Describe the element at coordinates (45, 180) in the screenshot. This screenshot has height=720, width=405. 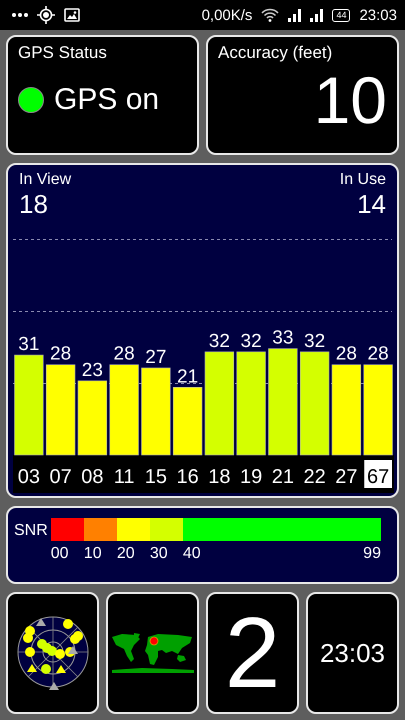
I see `in-view-label: In View` at that location.